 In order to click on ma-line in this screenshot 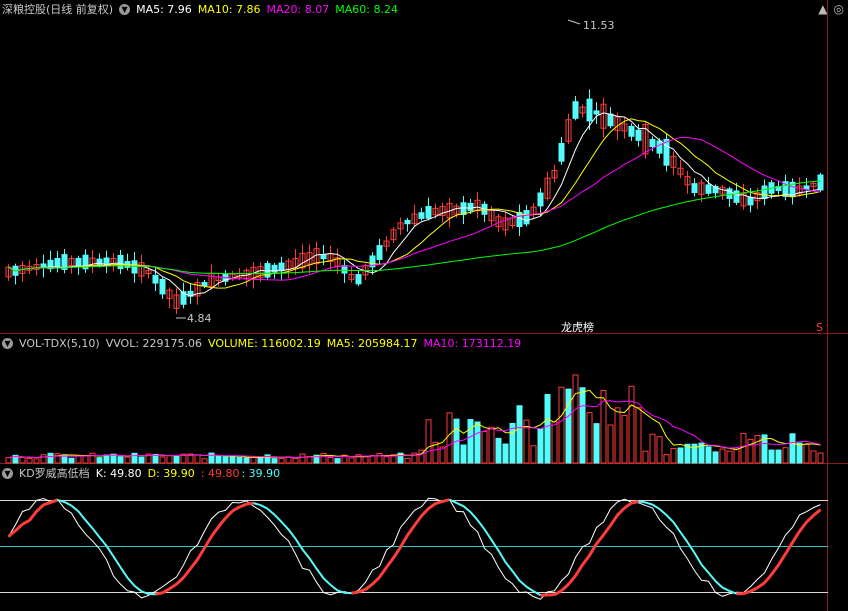, I will do `click(414, 227)`.